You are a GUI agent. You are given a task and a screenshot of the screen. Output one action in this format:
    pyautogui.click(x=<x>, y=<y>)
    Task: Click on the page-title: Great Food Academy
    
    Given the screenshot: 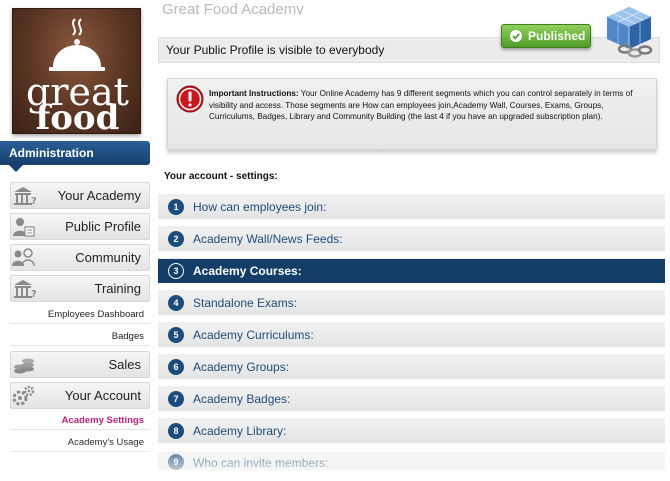 What is the action you would take?
    pyautogui.click(x=233, y=8)
    